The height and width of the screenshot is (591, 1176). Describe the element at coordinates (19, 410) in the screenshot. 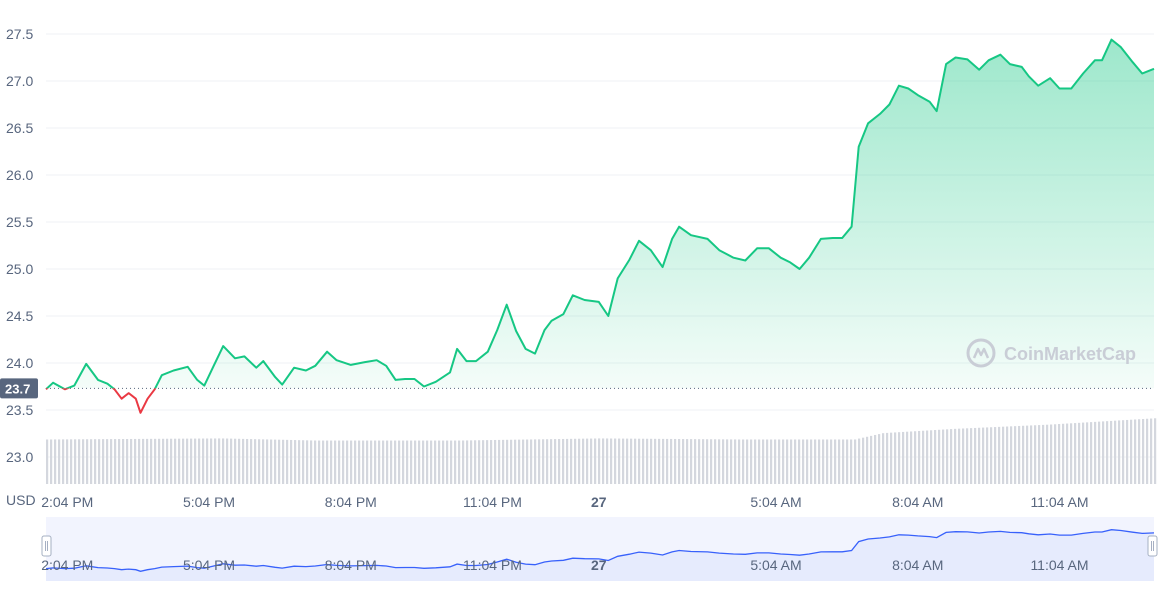

I see `y-tick-label: 23.5` at that location.